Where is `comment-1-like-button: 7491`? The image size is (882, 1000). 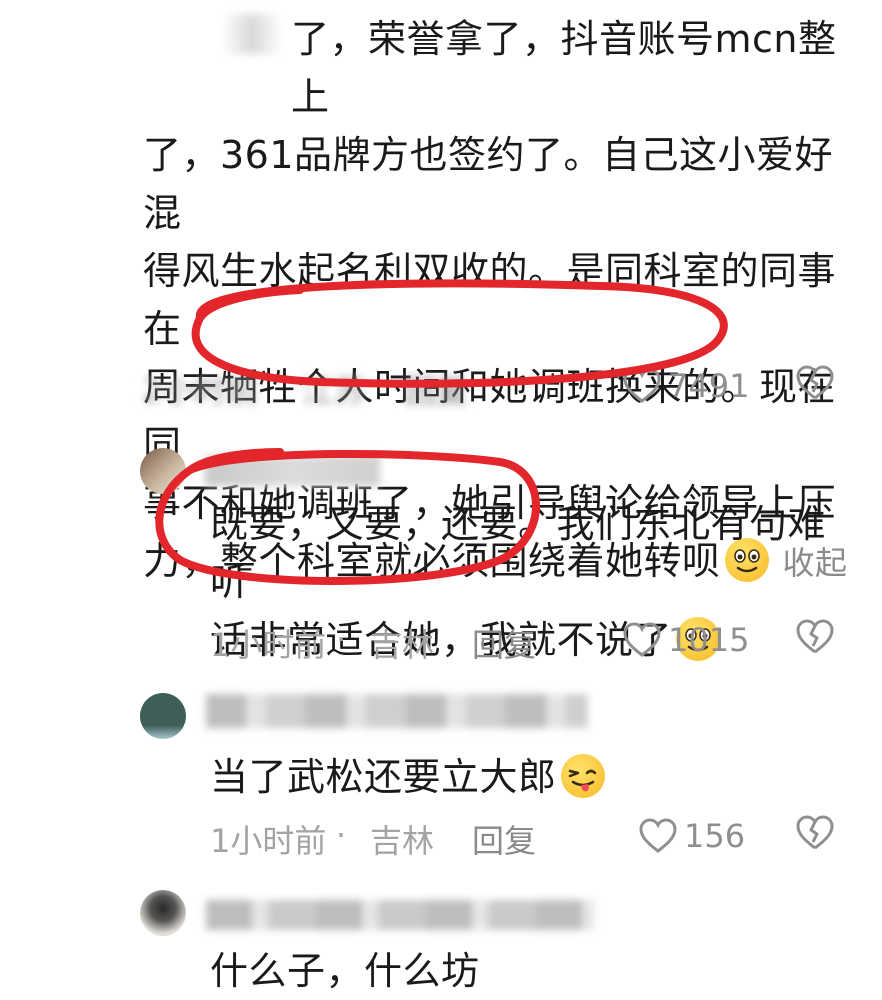
comment-1-like-button: 7491 is located at coordinates (685, 386).